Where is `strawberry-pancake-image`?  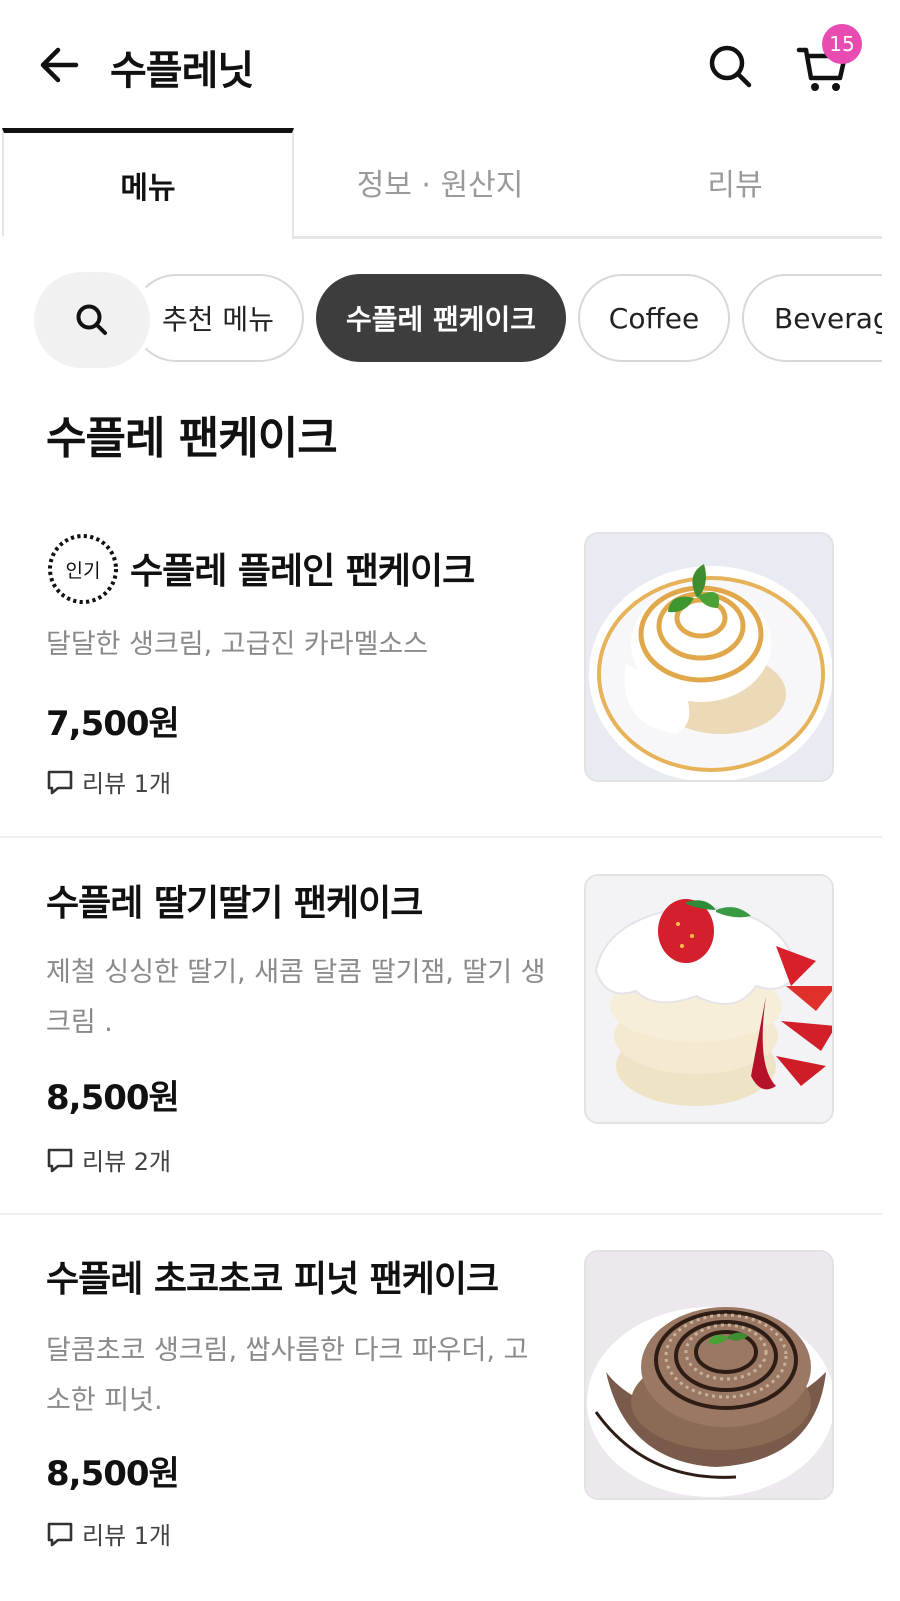
strawberry-pancake-image is located at coordinates (709, 999).